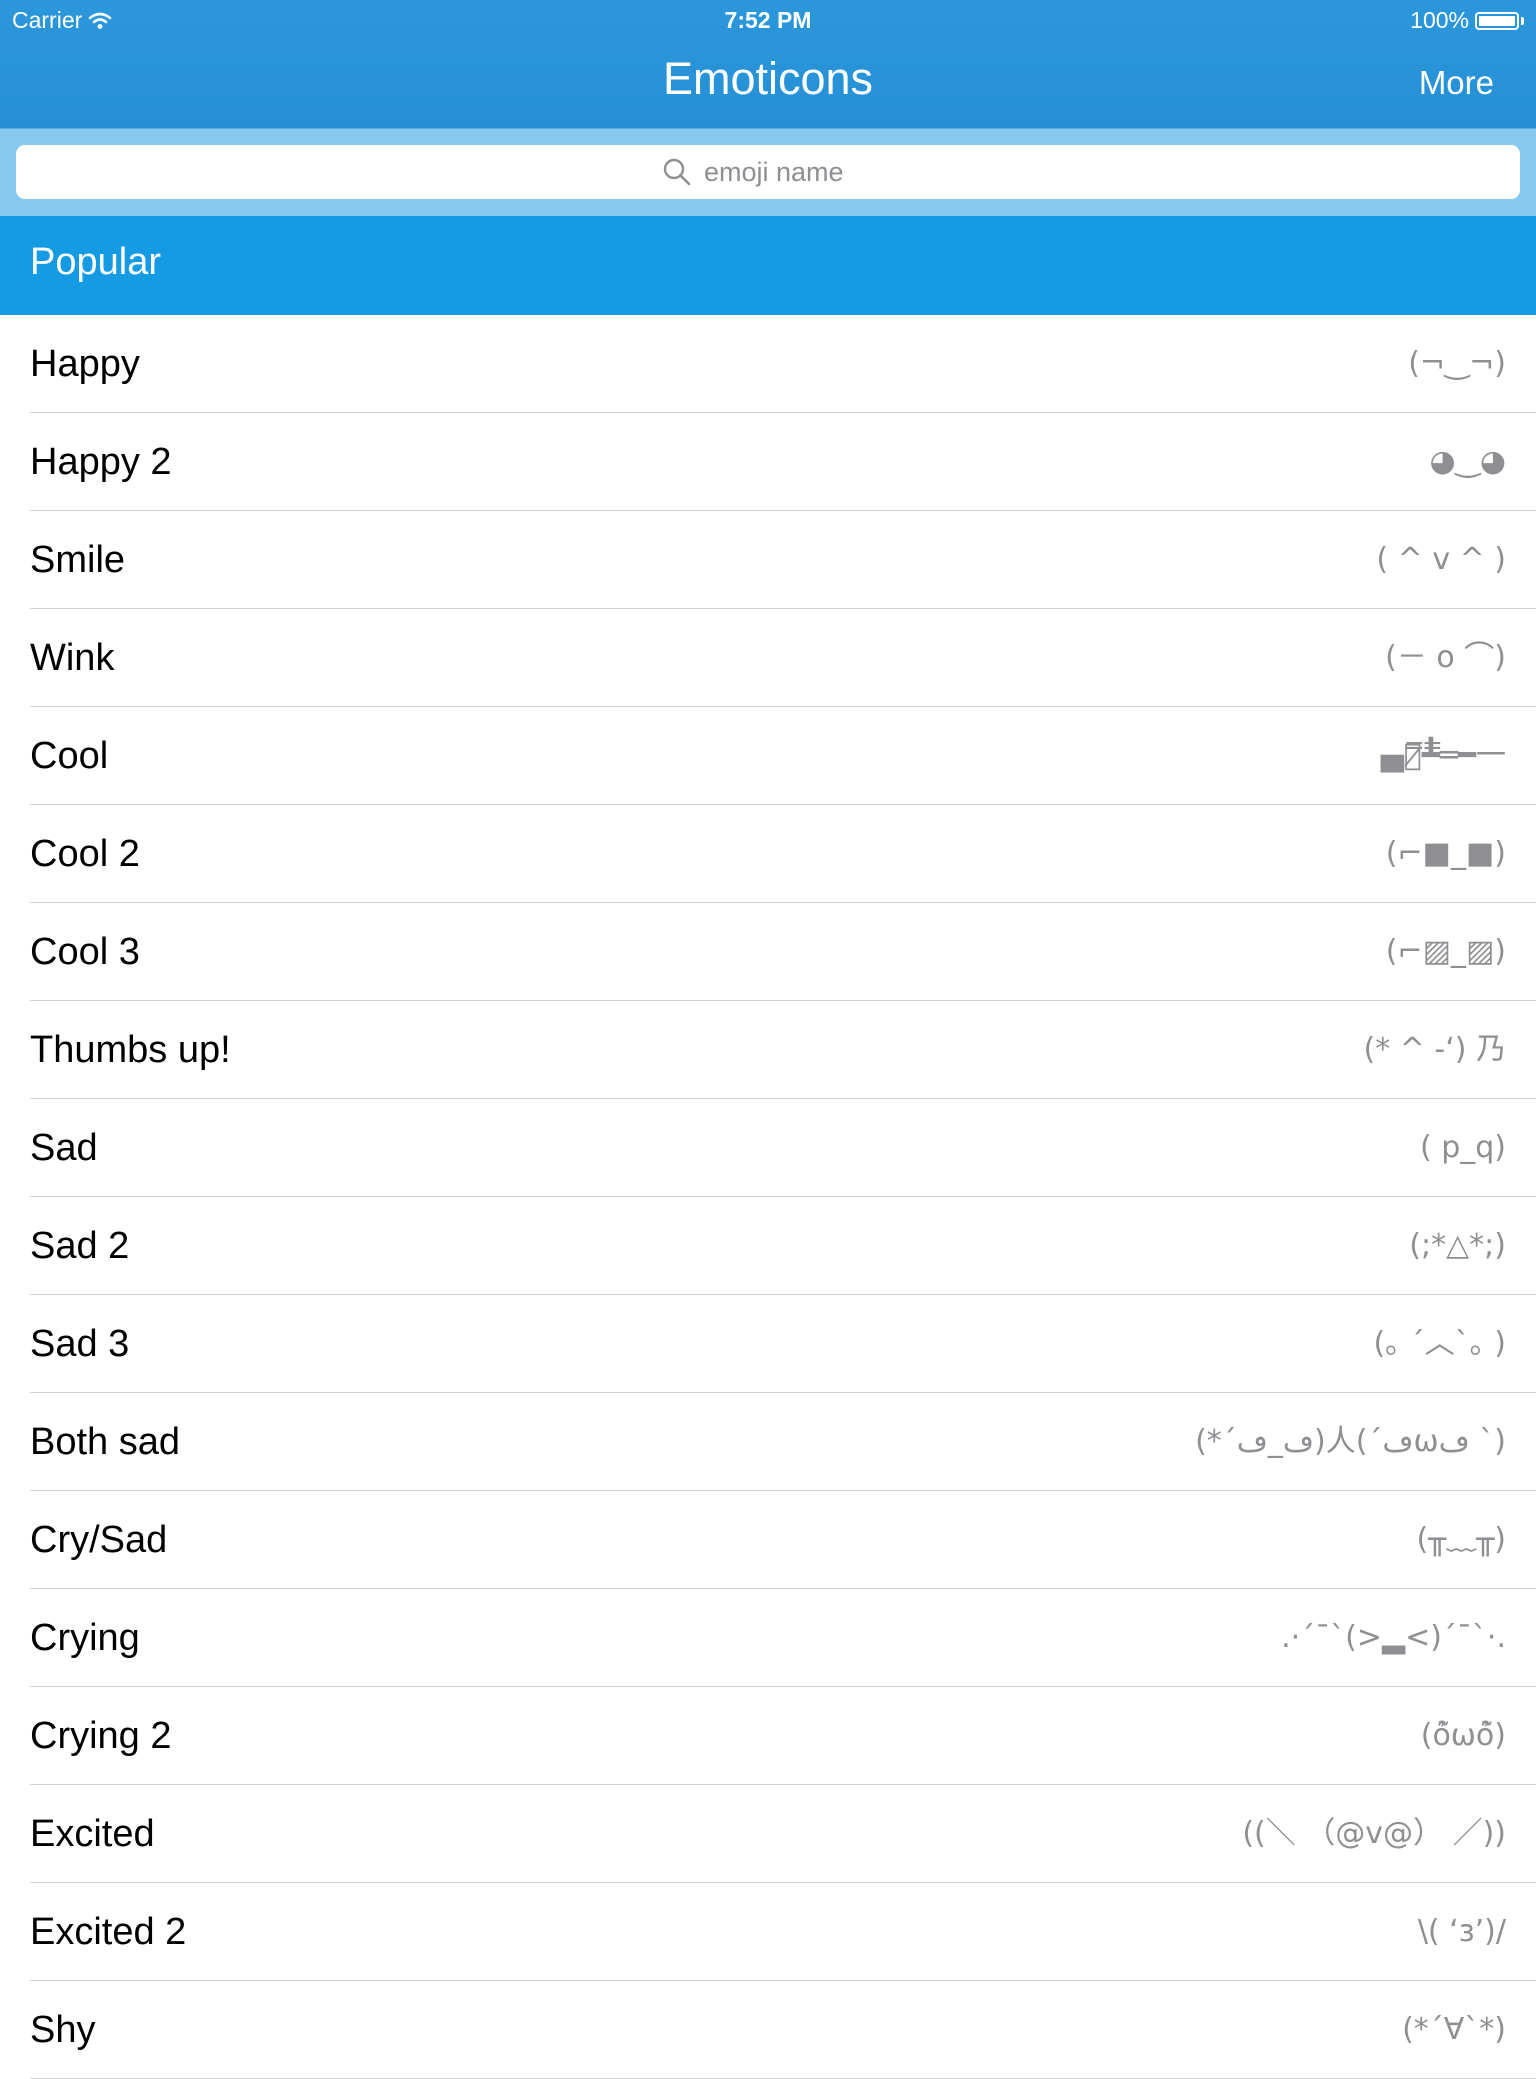 This screenshot has width=1536, height=2079. I want to click on list-item: Thumbs up! (* ^ -ʻ) 乃, so click(768, 1050).